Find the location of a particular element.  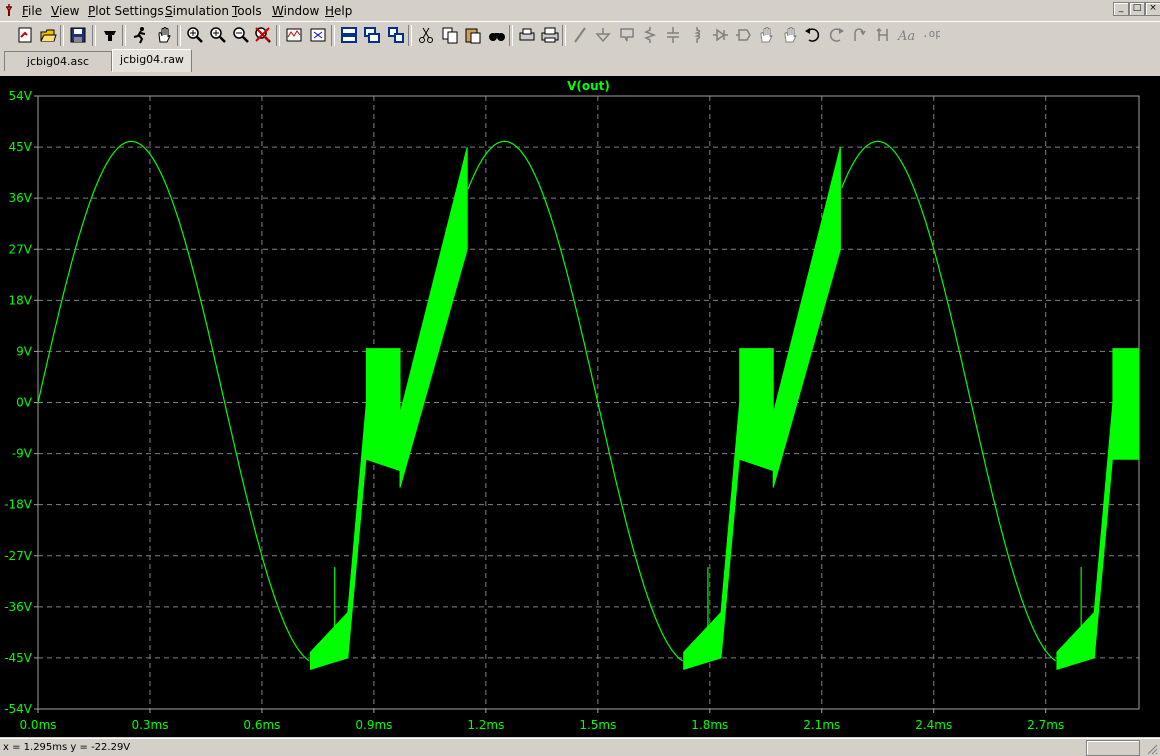

toolbar: Aa .op is located at coordinates (580, 35).